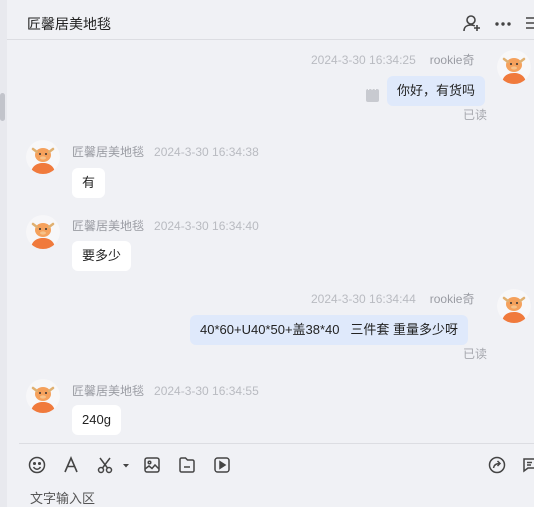 The height and width of the screenshot is (507, 534). I want to click on message-time: 2024-3-30 16:34:38, so click(206, 152).